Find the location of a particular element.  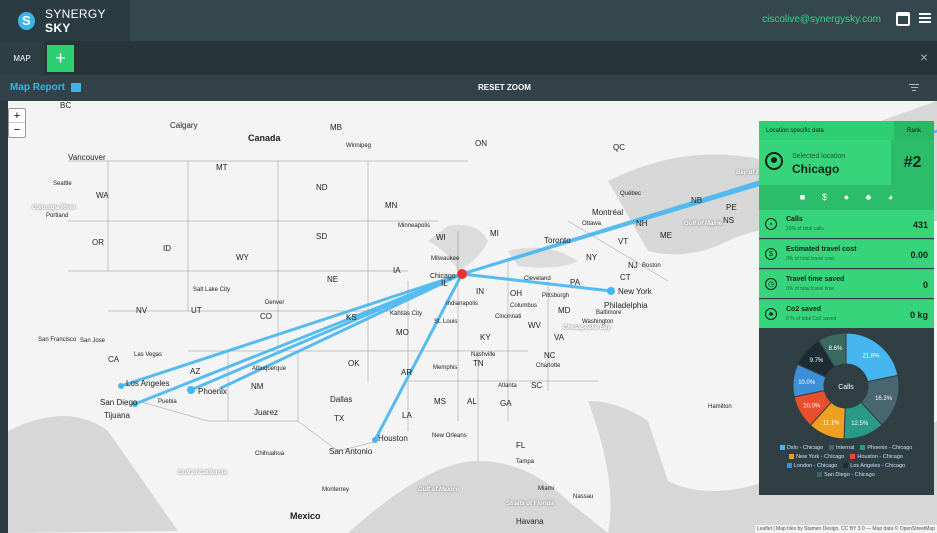

city-label: Cincinnati is located at coordinates (508, 317).